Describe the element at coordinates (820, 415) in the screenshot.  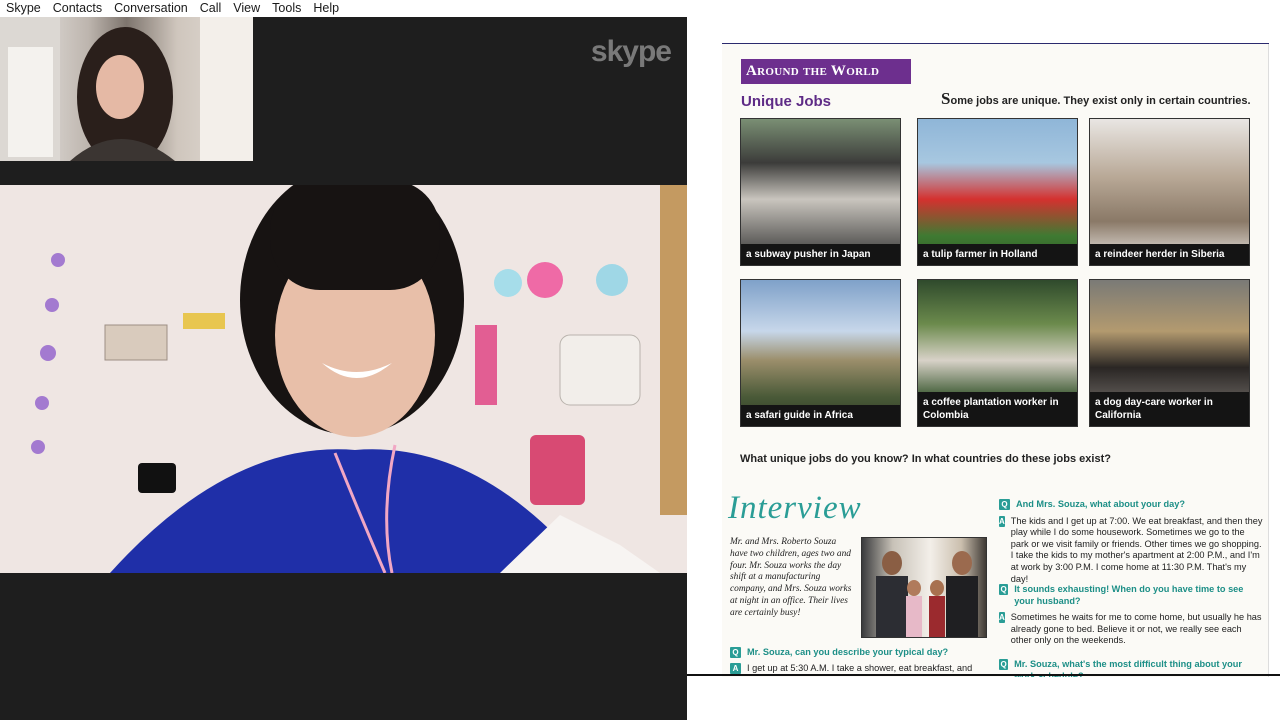
I see `photo-caption: a safari guide in Africa` at that location.